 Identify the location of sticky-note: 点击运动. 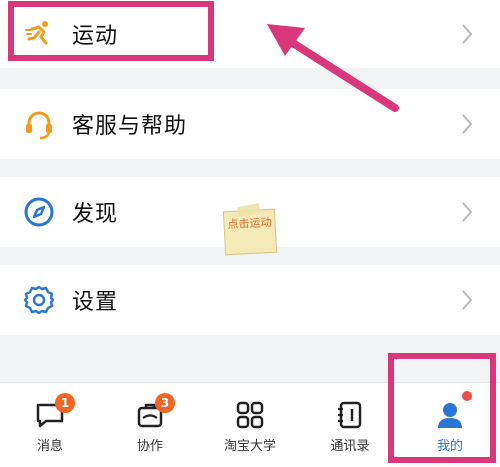
(250, 229).